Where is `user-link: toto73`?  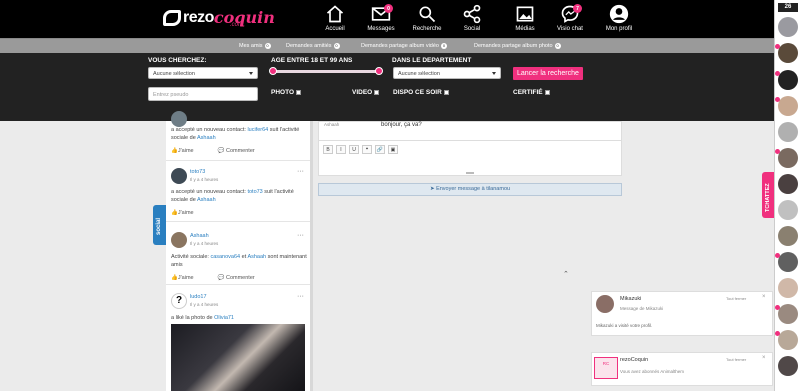 user-link: toto73 is located at coordinates (254, 192).